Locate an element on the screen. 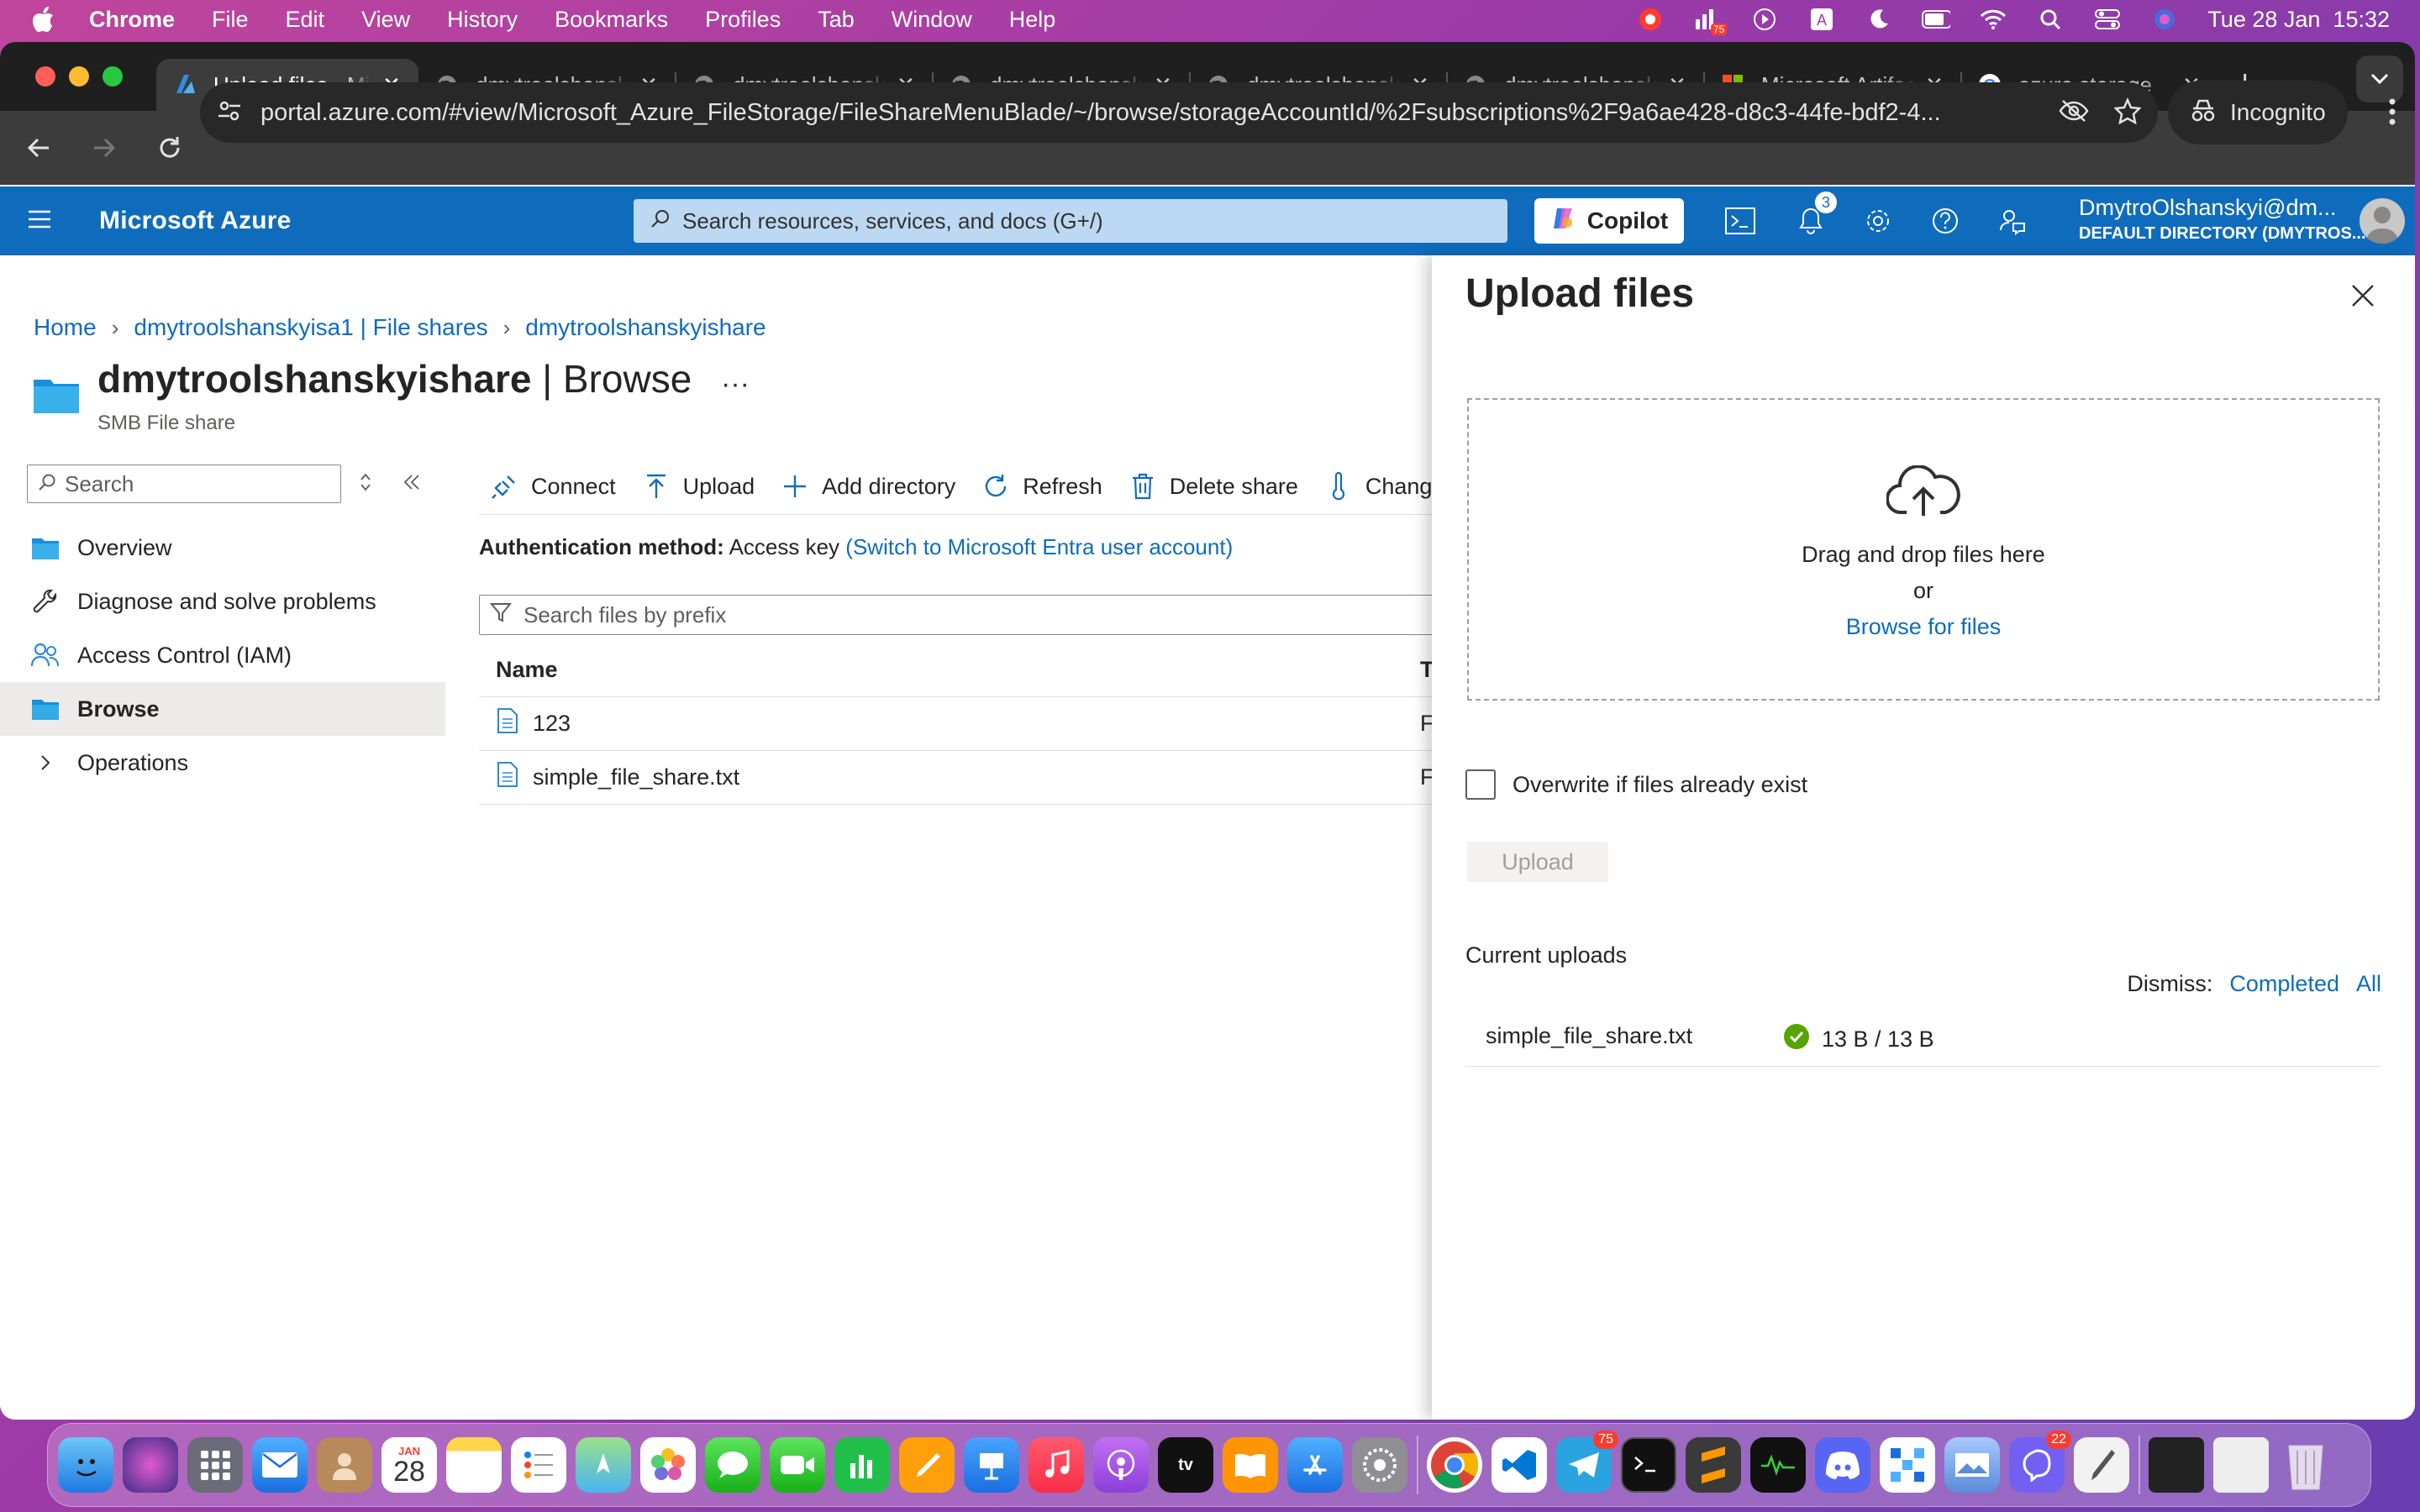 The image size is (2420, 1512). upload-button: Upload is located at coordinates (699, 486).